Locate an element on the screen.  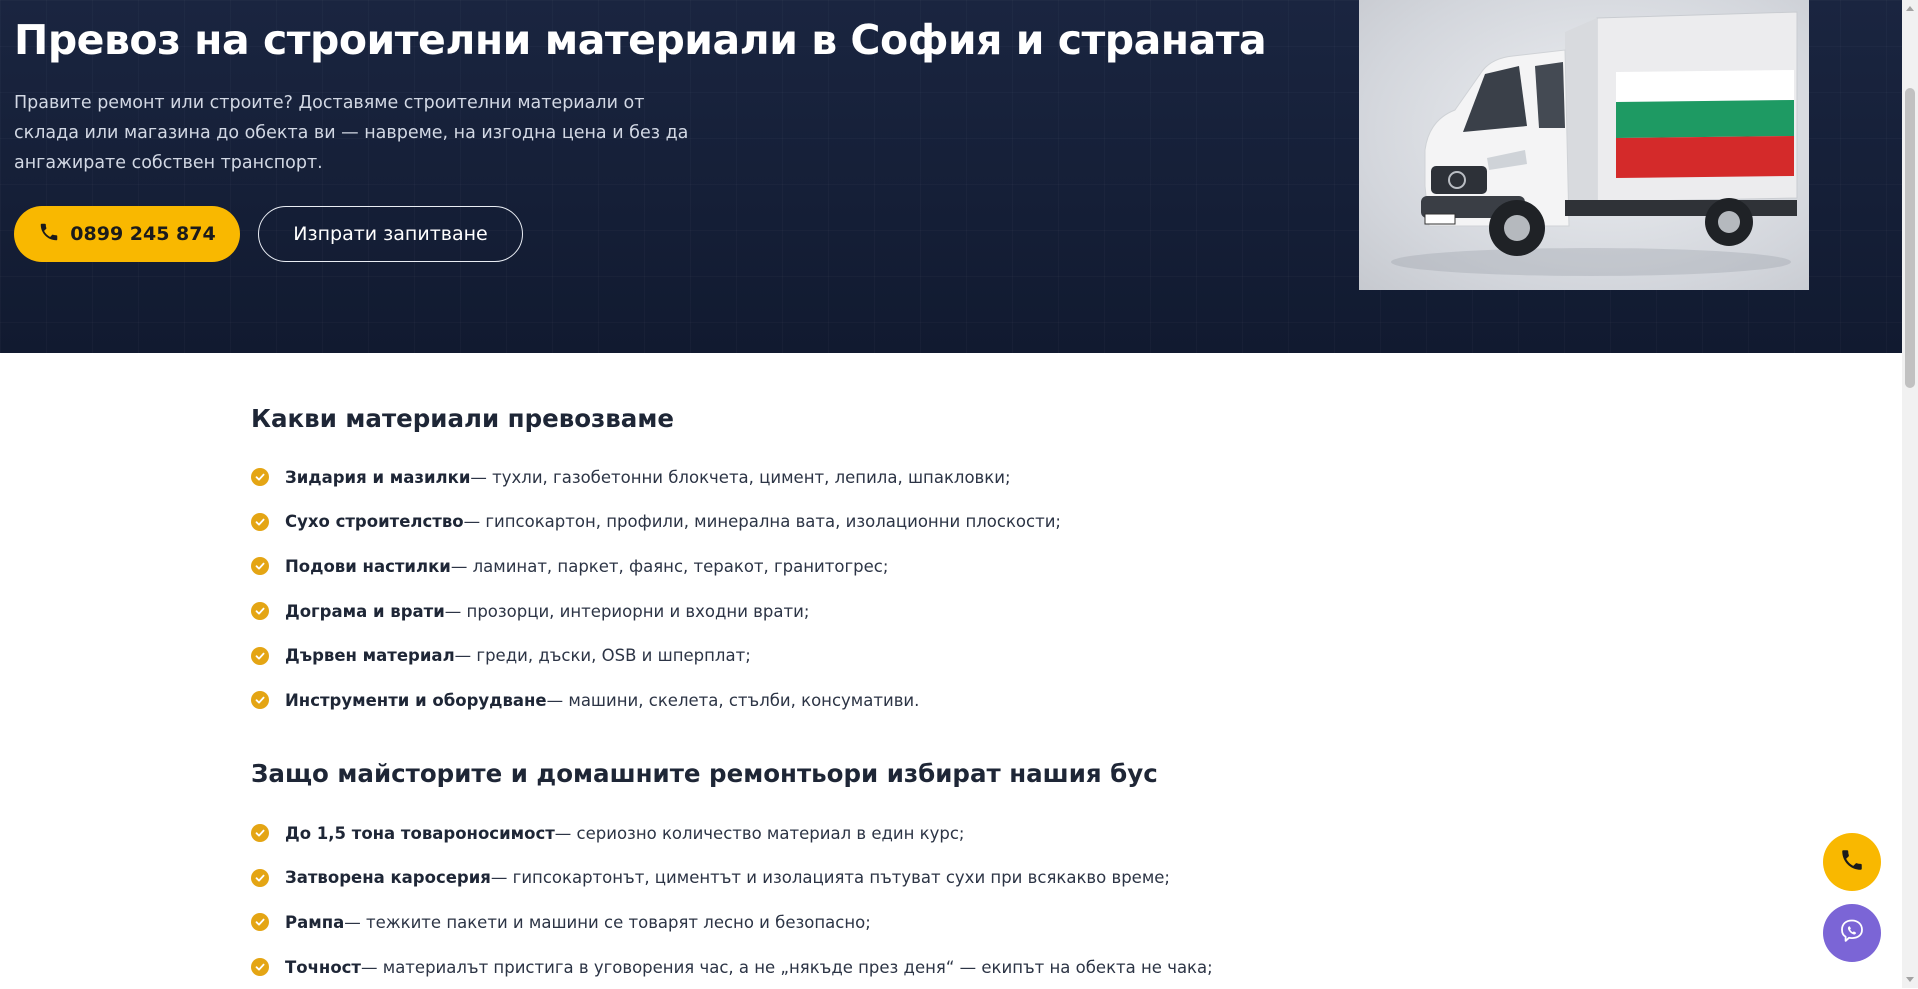
scrollbar-thumb is located at coordinates (1910, 238).